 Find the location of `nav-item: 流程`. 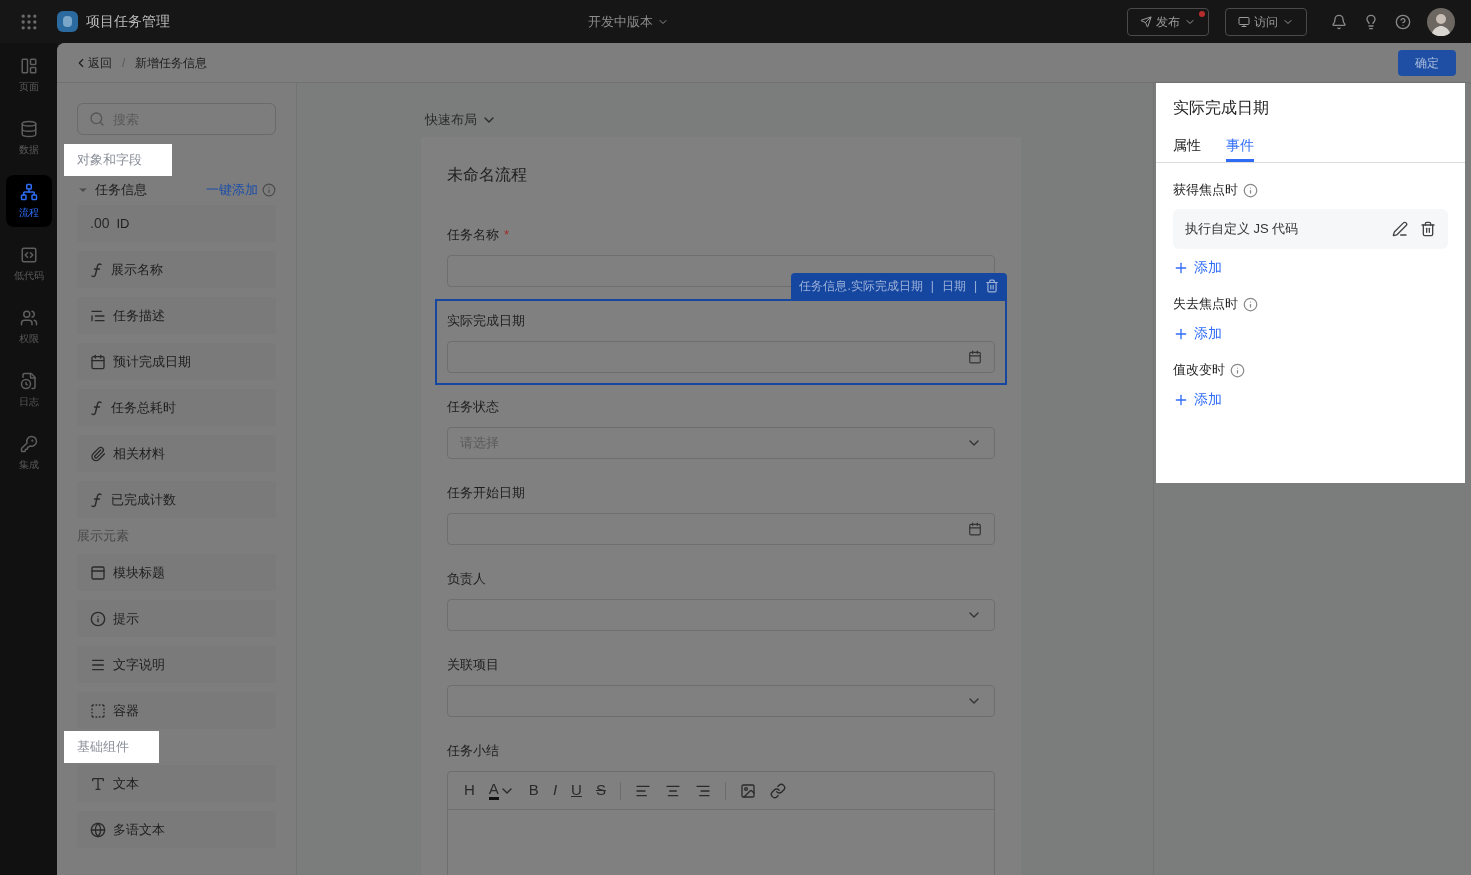

nav-item: 流程 is located at coordinates (28, 201).